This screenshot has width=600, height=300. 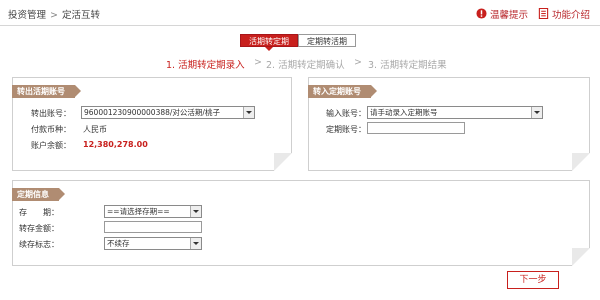 What do you see at coordinates (300, 13) in the screenshot?
I see `page-header: 投资管理 > 定活互转 温馨提示 功能介绍` at bounding box center [300, 13].